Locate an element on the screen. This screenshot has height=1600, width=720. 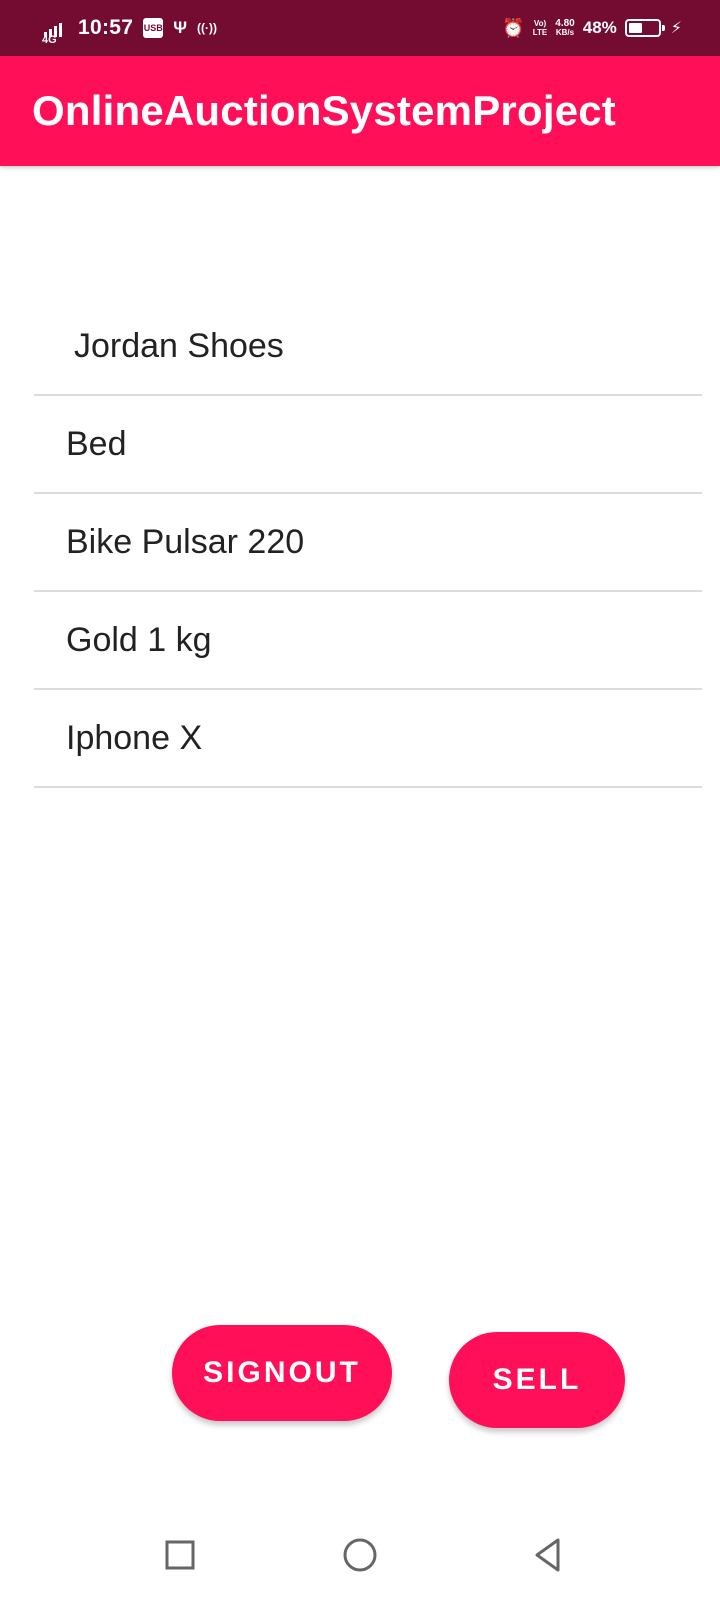
back-icon is located at coordinates (548, 1555).